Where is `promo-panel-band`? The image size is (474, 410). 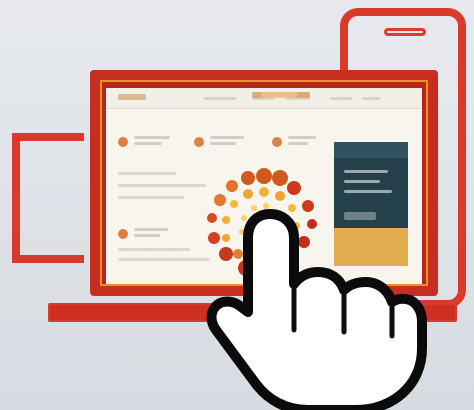
promo-panel-band is located at coordinates (371, 150).